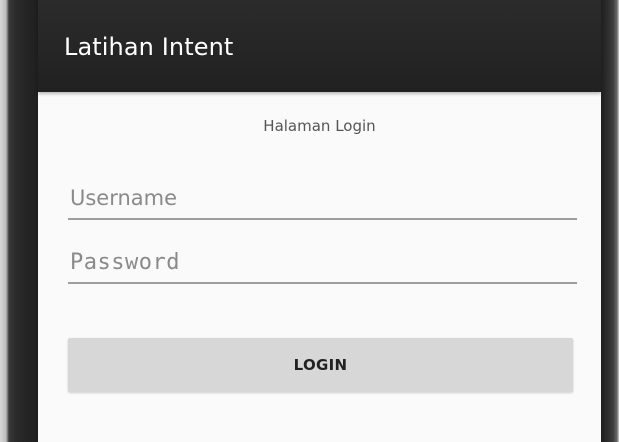 This screenshot has height=442, width=619. Describe the element at coordinates (322, 263) in the screenshot. I see `password-input` at that location.